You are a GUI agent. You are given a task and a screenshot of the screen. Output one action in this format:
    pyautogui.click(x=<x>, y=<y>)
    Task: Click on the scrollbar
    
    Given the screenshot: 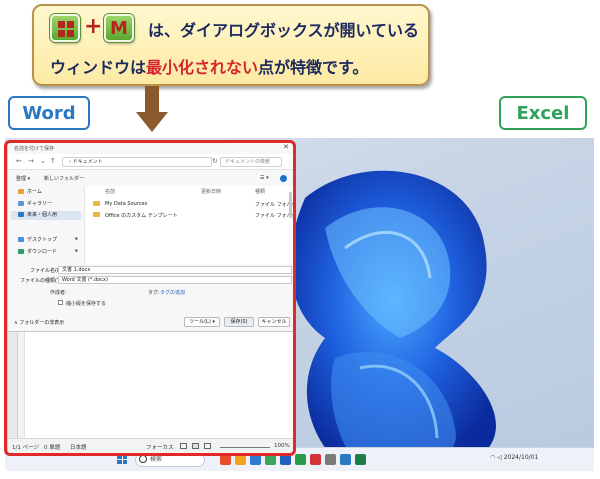 What is the action you would take?
    pyautogui.click(x=290, y=205)
    